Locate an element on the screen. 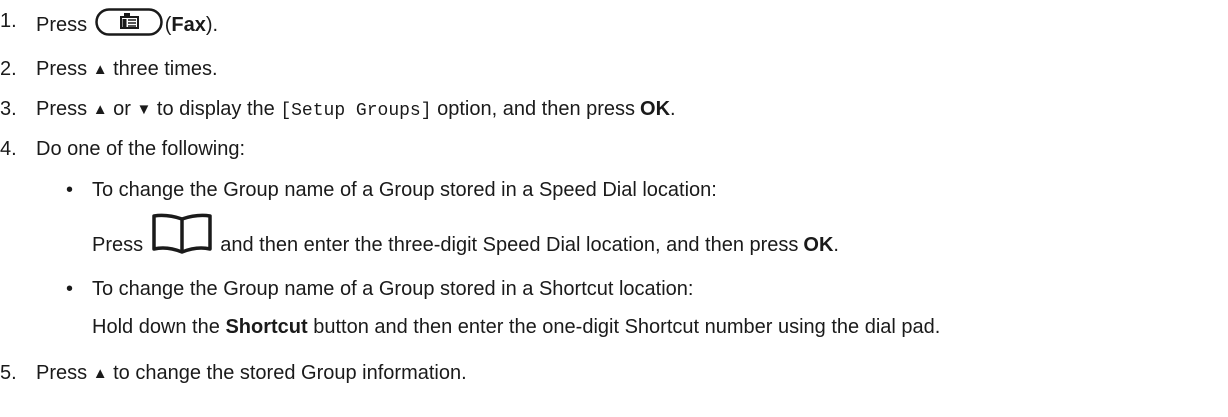  menu-option-code: [Setup Groups] is located at coordinates (356, 111).